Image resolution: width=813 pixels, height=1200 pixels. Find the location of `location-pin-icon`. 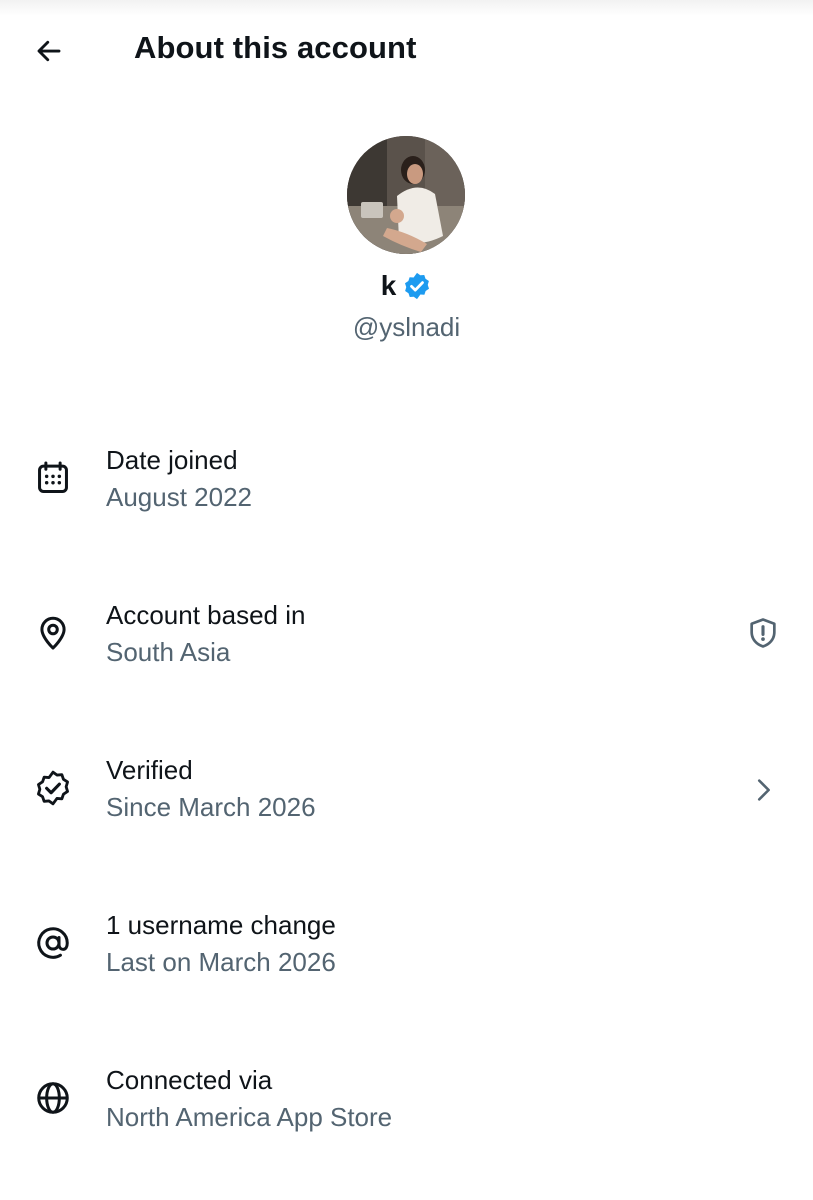

location-pin-icon is located at coordinates (53, 633).